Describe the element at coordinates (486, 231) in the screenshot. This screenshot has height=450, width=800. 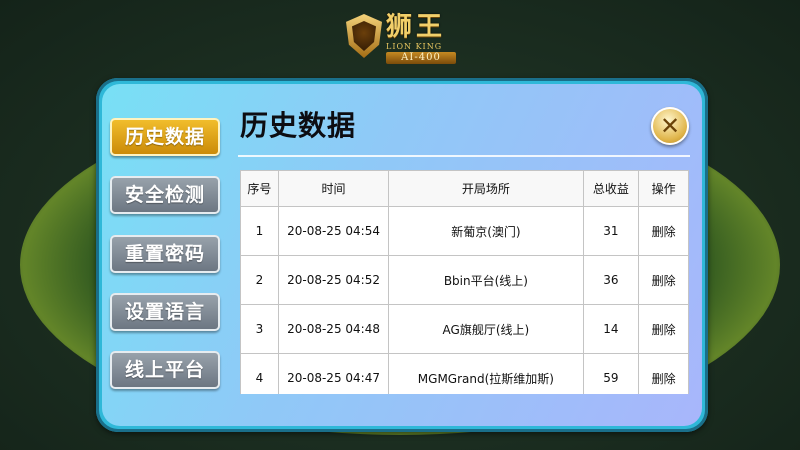
I see `cell-venue: 新葡京(澳门)` at that location.